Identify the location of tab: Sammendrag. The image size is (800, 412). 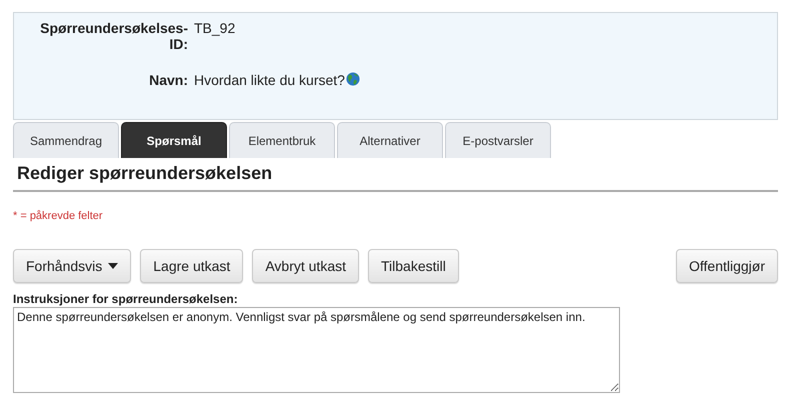
(66, 140).